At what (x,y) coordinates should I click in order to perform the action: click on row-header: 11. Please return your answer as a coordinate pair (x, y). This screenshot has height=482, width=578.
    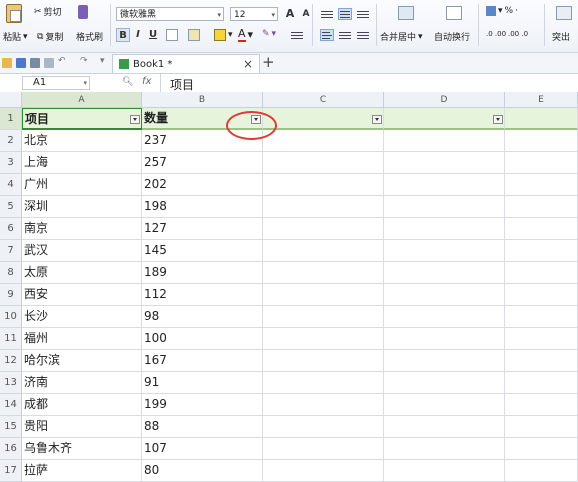
    Looking at the image, I should click on (11, 339).